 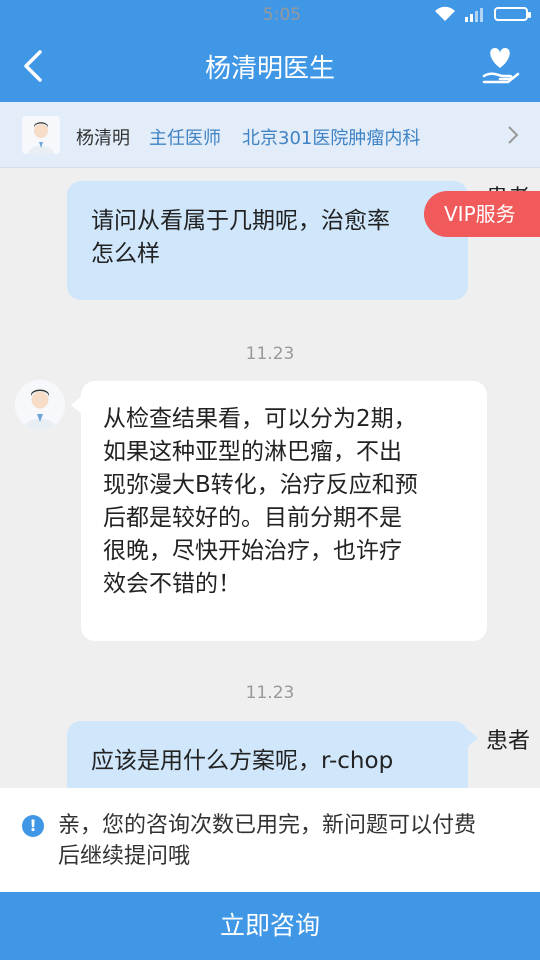 I want to click on doctor-info-bar: 杨清明 主任医师 北京301医院肿瘤内科, so click(x=270, y=135).